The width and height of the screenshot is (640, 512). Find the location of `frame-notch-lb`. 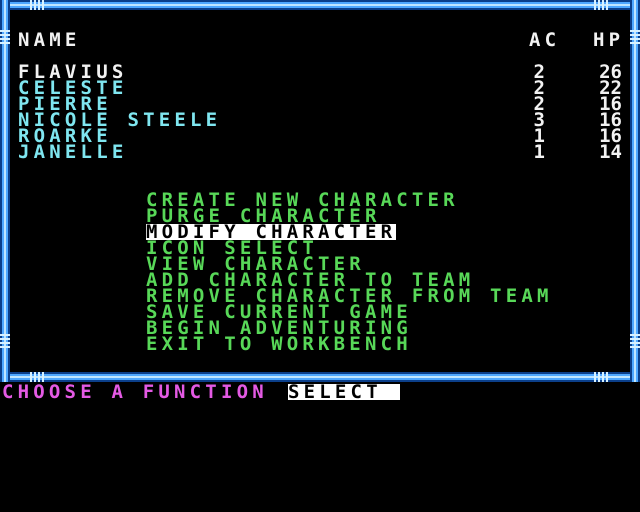

frame-notch-lb is located at coordinates (5, 342).